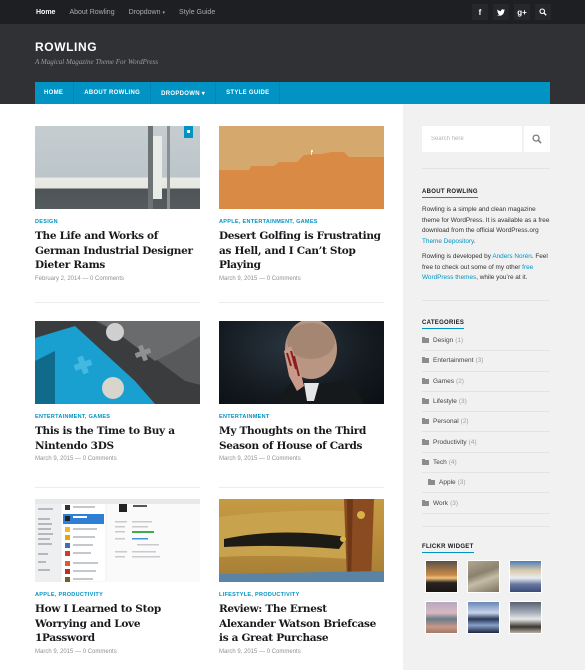  I want to click on category-count: (4), so click(472, 442).